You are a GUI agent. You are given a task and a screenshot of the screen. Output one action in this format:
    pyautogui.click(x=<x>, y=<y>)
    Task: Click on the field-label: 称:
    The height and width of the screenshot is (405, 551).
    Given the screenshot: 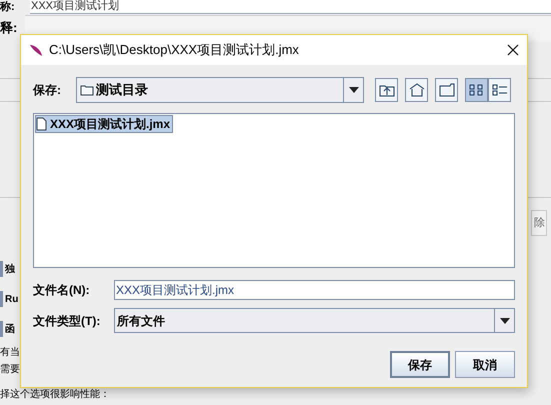 What is the action you would take?
    pyautogui.click(x=8, y=7)
    